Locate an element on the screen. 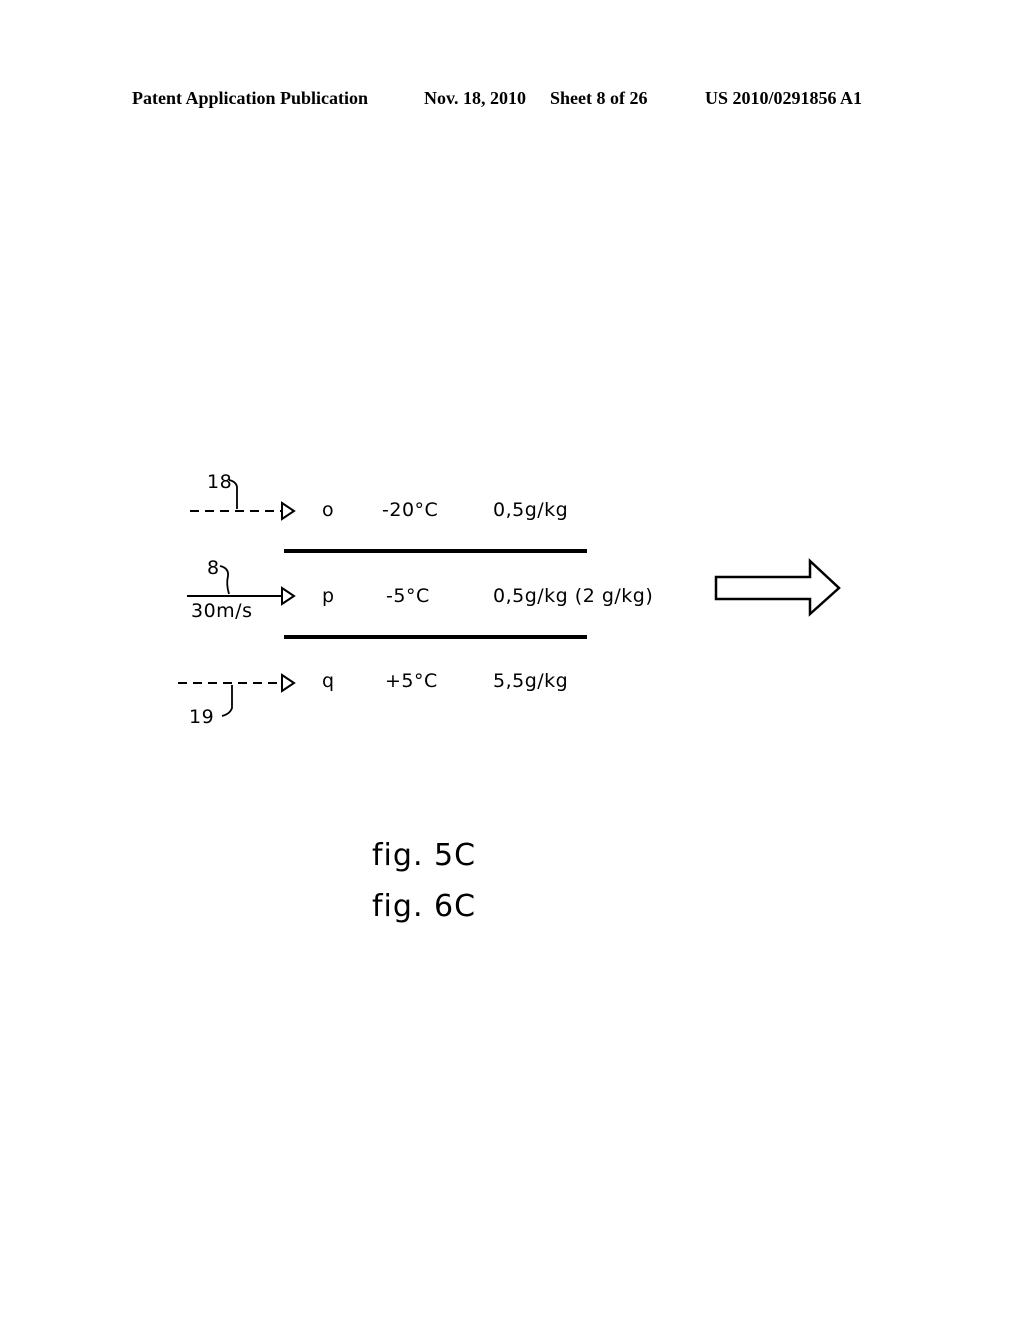 The height and width of the screenshot is (1320, 1024). stream-label-p: p is located at coordinates (328, 596).